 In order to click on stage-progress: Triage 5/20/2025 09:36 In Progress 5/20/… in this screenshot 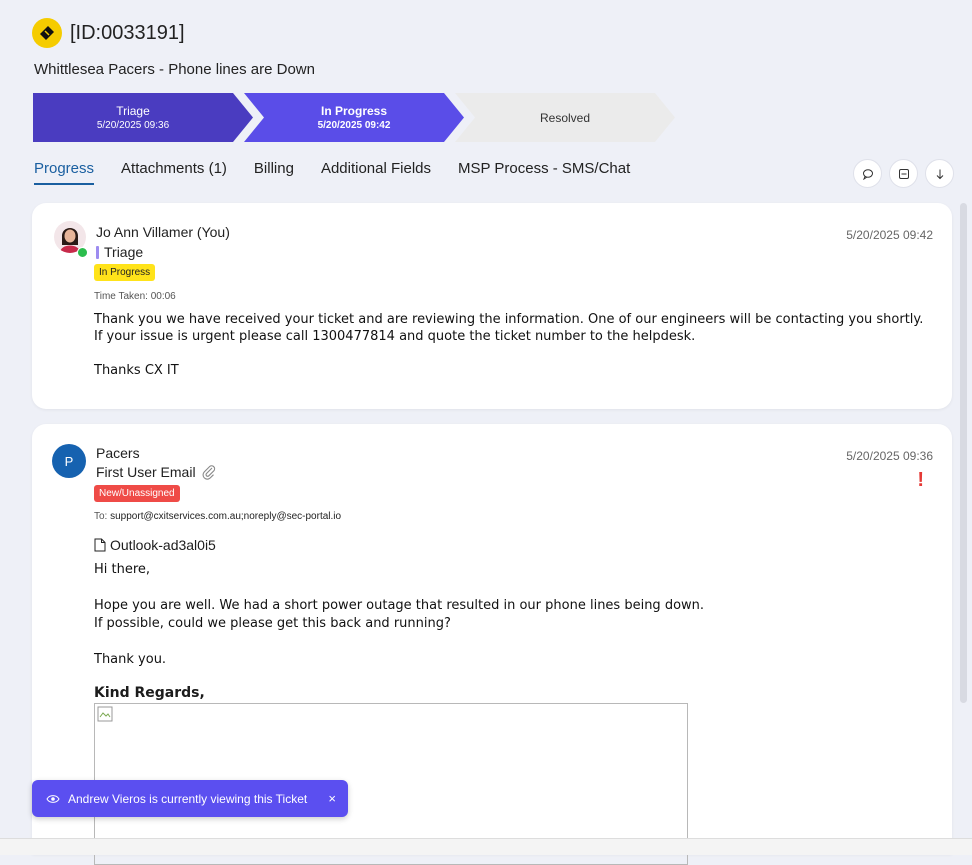, I will do `click(355, 117)`.